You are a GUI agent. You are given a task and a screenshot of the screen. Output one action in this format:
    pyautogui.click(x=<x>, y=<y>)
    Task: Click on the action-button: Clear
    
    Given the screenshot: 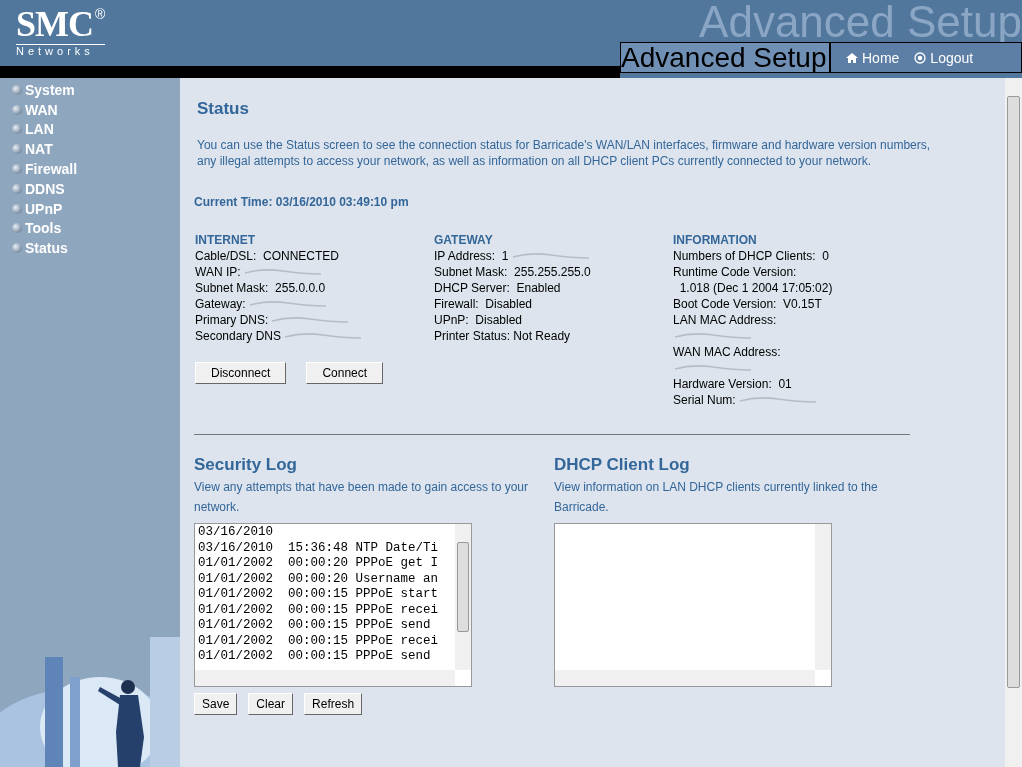 What is the action you would take?
    pyautogui.click(x=271, y=704)
    